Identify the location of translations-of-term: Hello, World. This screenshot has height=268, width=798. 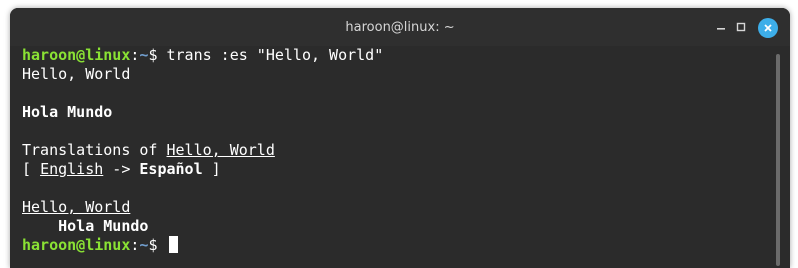
(220, 150).